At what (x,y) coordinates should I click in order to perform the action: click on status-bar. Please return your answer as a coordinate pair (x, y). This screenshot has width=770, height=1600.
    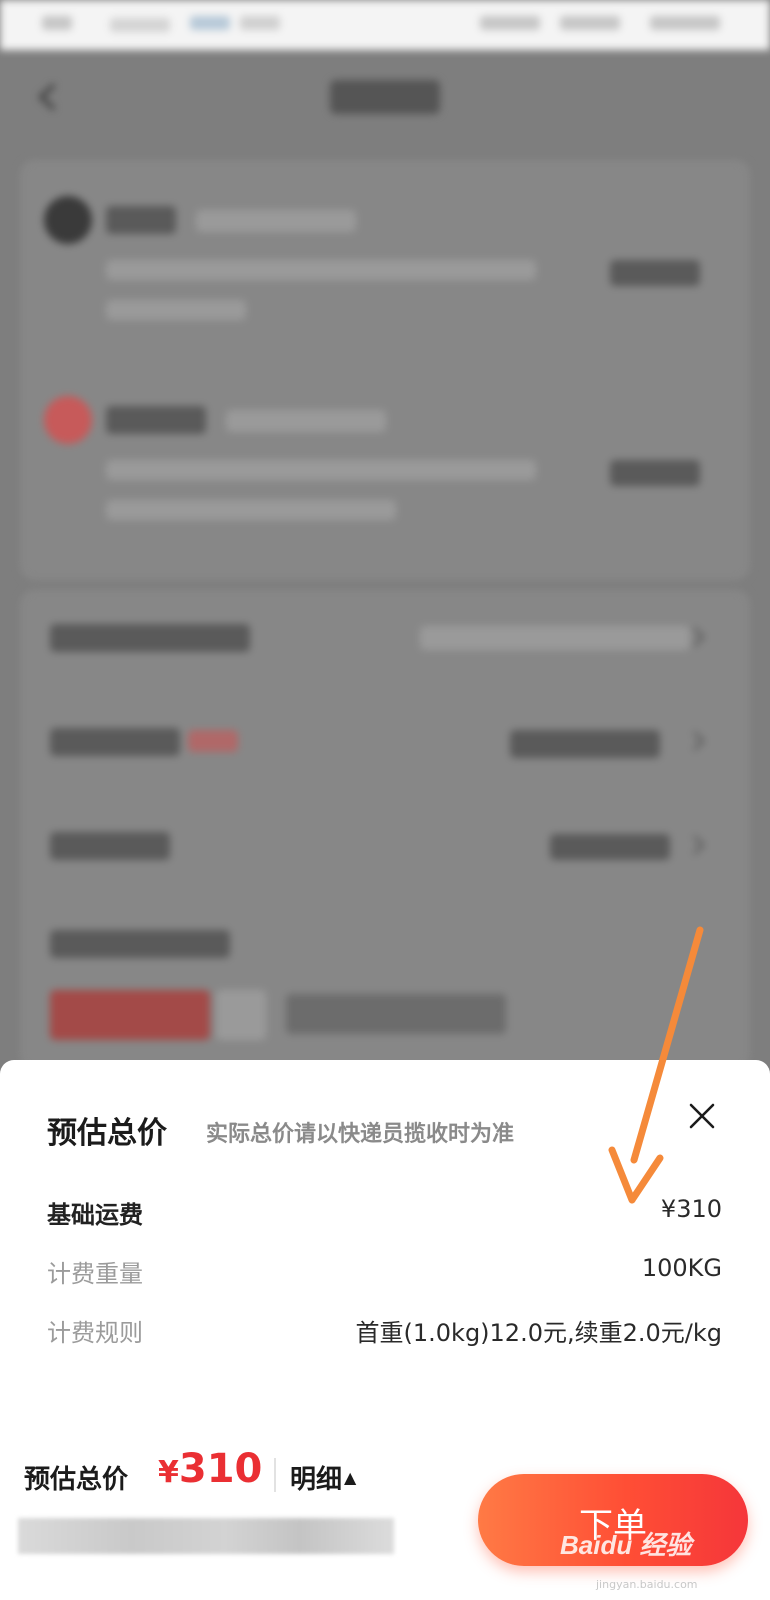
    Looking at the image, I should click on (385, 25).